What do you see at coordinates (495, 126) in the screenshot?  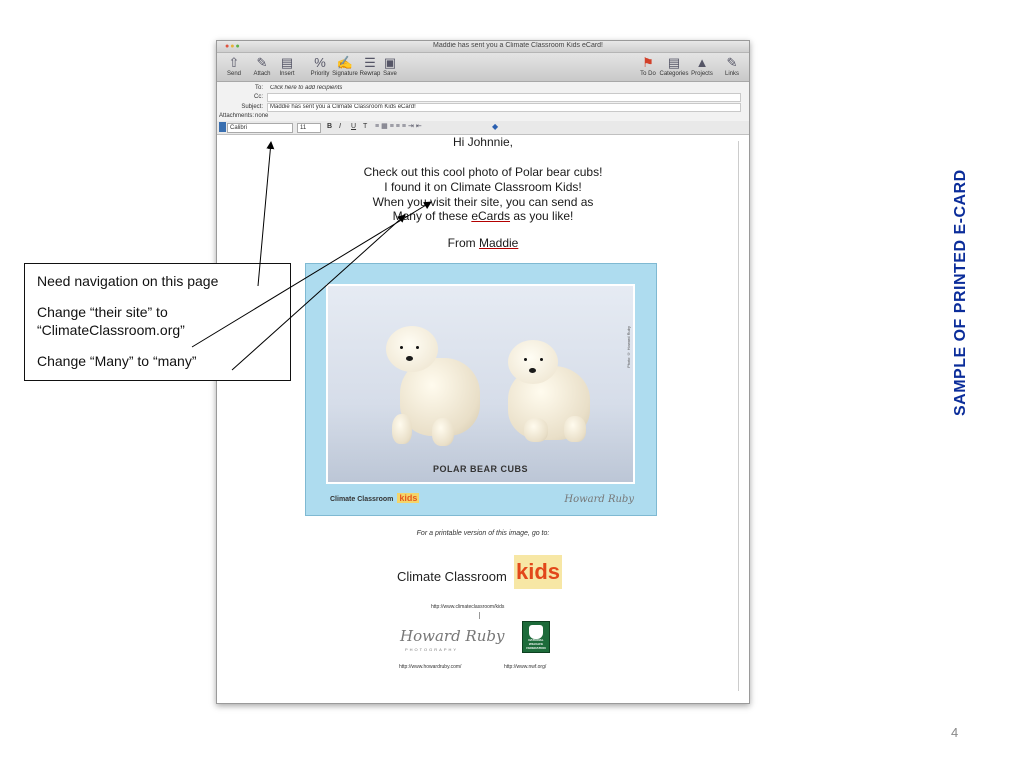 I see `highlight-icon: ◆` at bounding box center [495, 126].